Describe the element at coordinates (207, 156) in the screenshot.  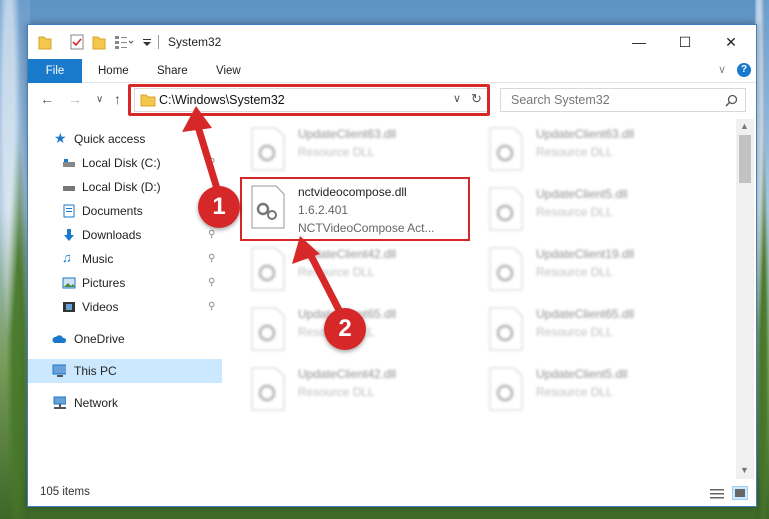
I see `arrow-to-address-bar` at that location.